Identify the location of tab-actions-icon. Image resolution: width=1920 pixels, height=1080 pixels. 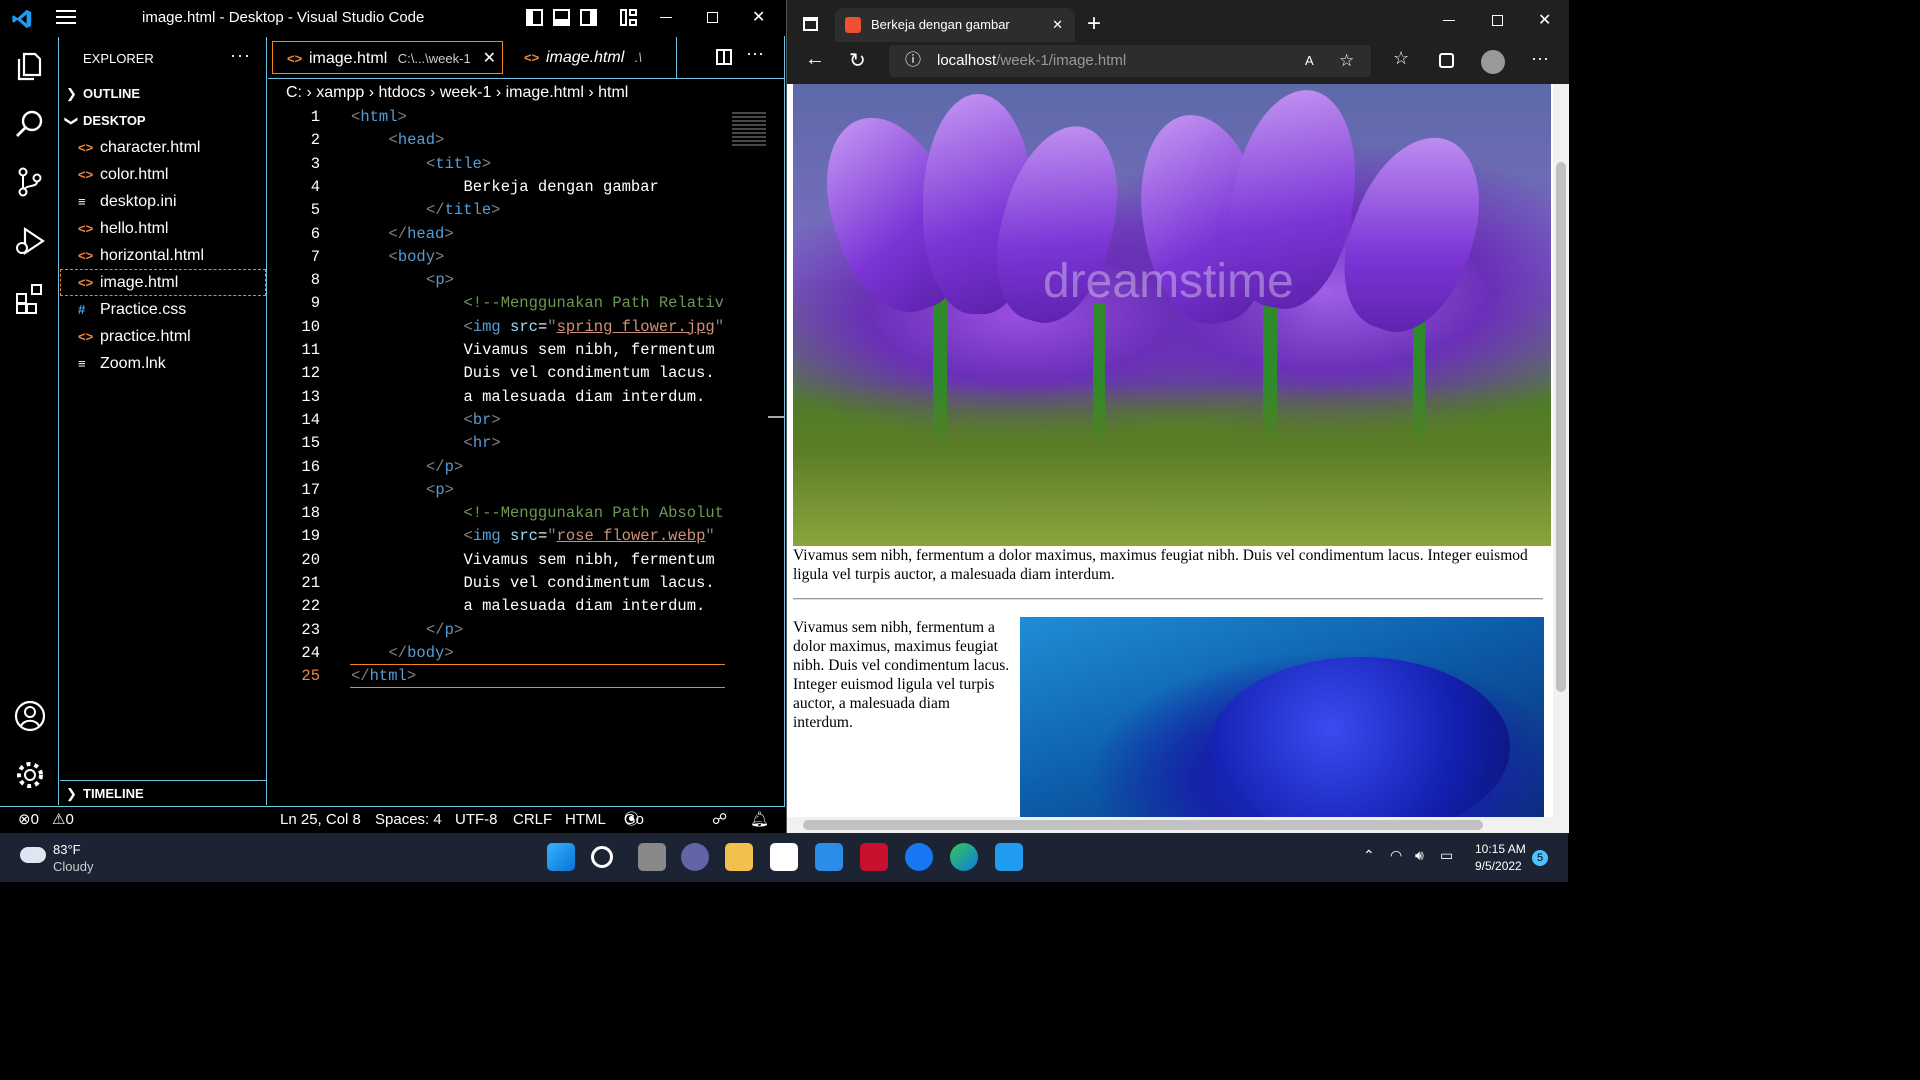
(810, 24).